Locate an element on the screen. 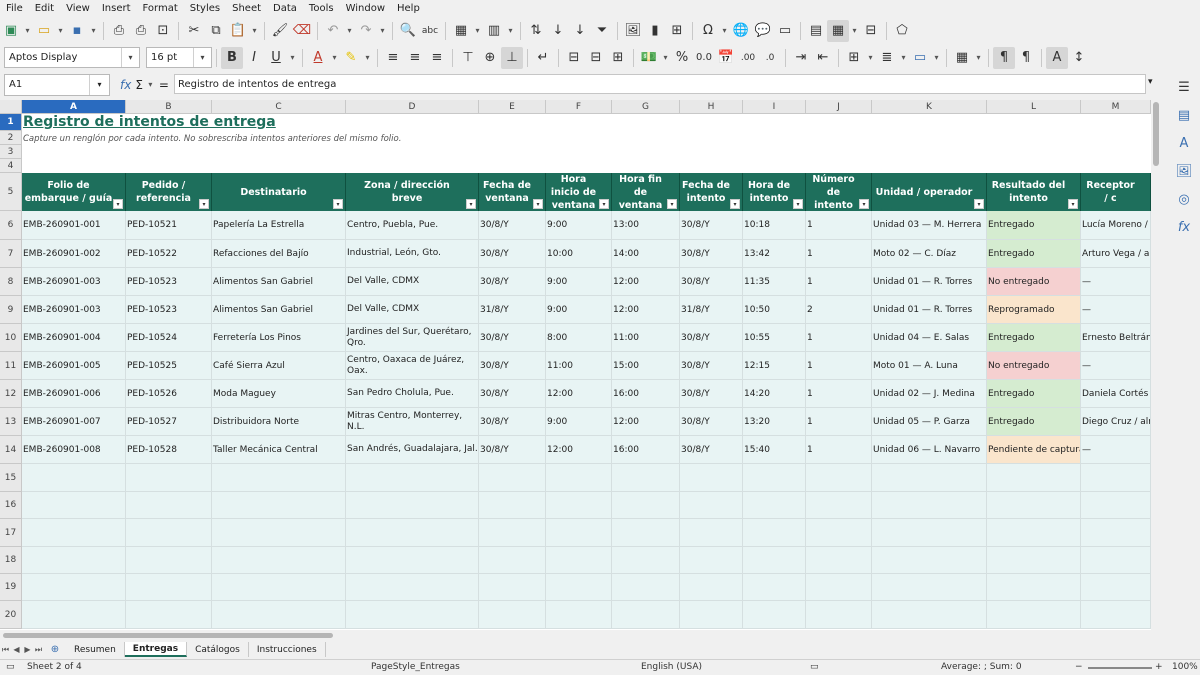  cell: EMB-260901-002 is located at coordinates (74, 254).